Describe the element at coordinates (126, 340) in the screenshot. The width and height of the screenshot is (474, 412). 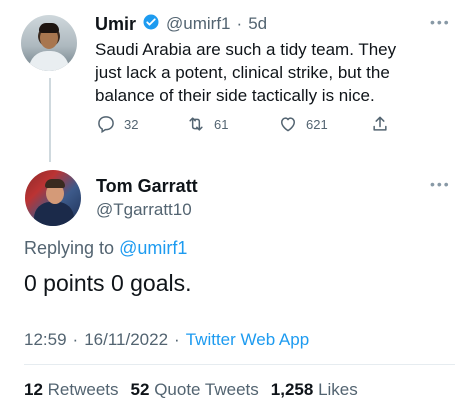
I see `tweet-date: 16/11/2022` at that location.